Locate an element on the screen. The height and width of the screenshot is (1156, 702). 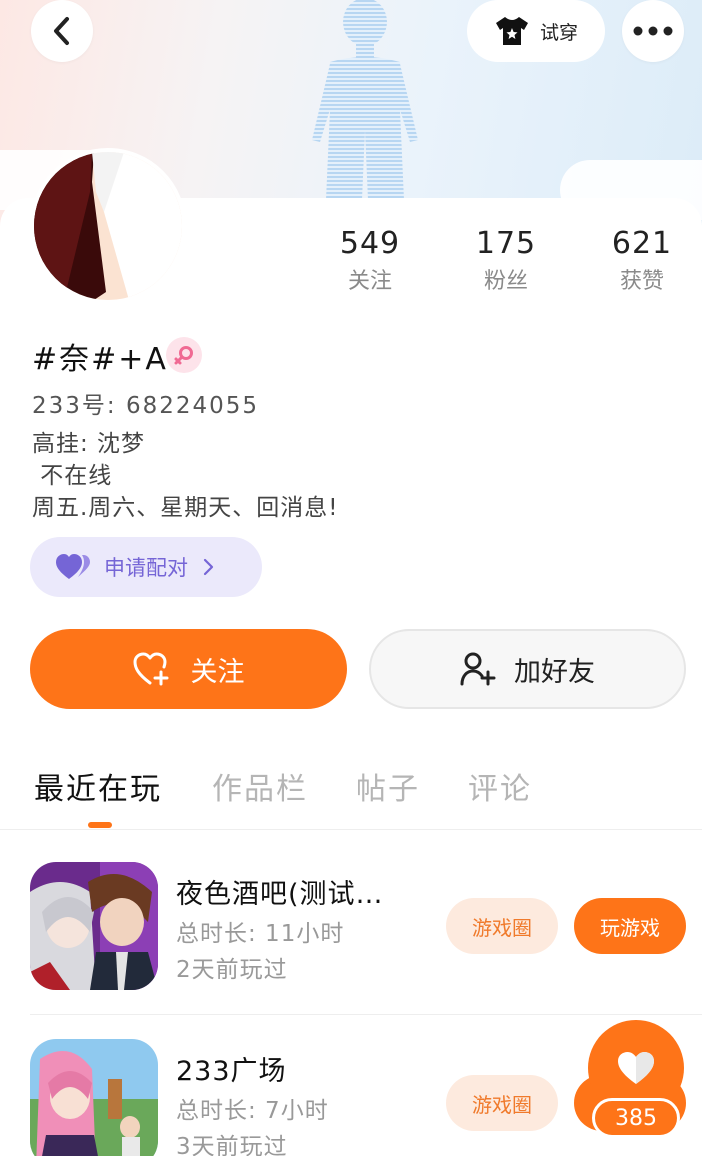
stat-value: 549 is located at coordinates (370, 243).